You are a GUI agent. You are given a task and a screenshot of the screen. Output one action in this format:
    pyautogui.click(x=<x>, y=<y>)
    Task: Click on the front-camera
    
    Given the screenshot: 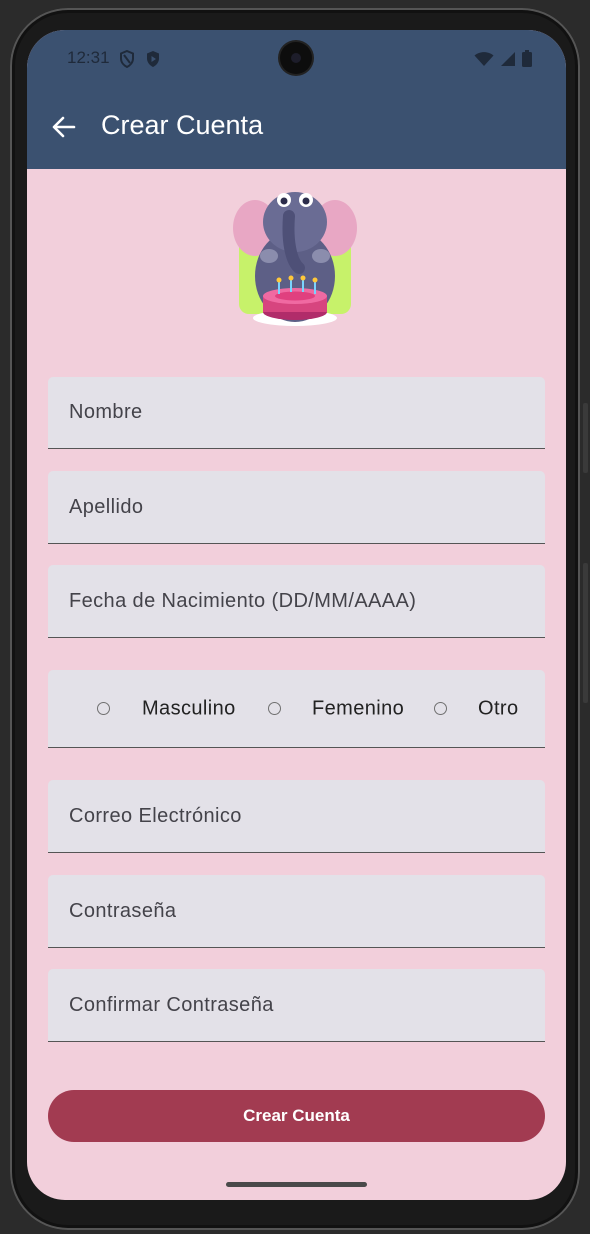 What is the action you would take?
    pyautogui.click(x=296, y=58)
    